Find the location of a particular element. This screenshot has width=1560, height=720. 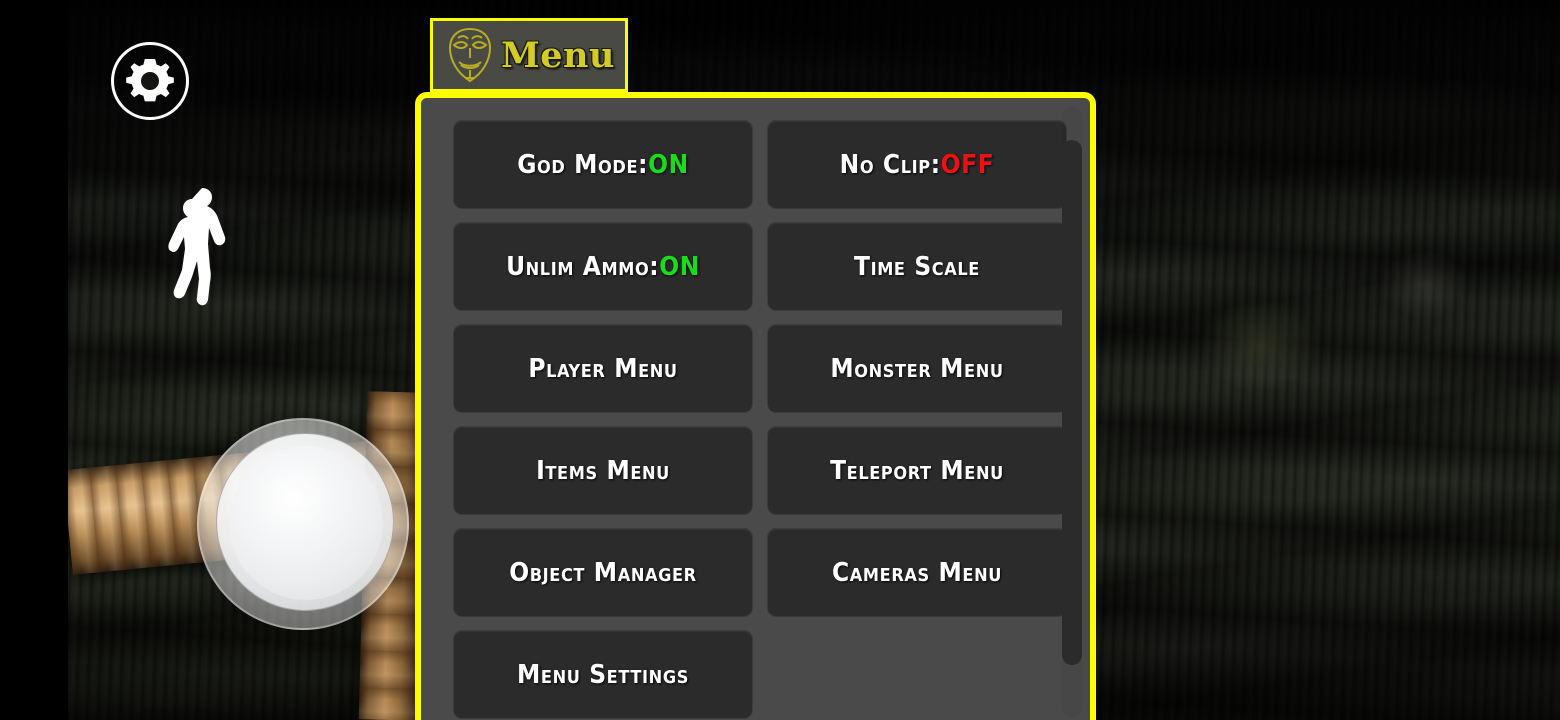

mod-menu-header: Menu is located at coordinates (529, 55).